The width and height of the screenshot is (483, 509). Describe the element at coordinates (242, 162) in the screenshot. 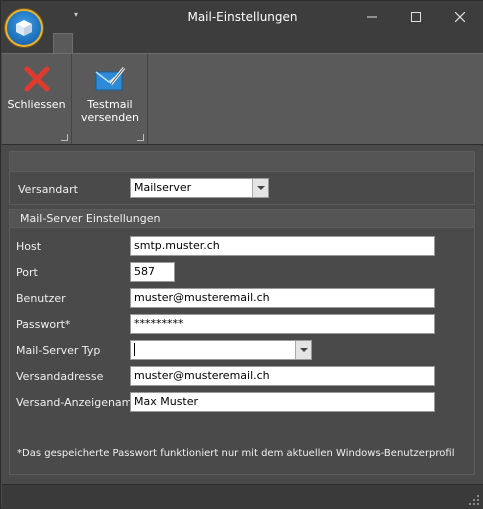

I see `panel-header` at that location.